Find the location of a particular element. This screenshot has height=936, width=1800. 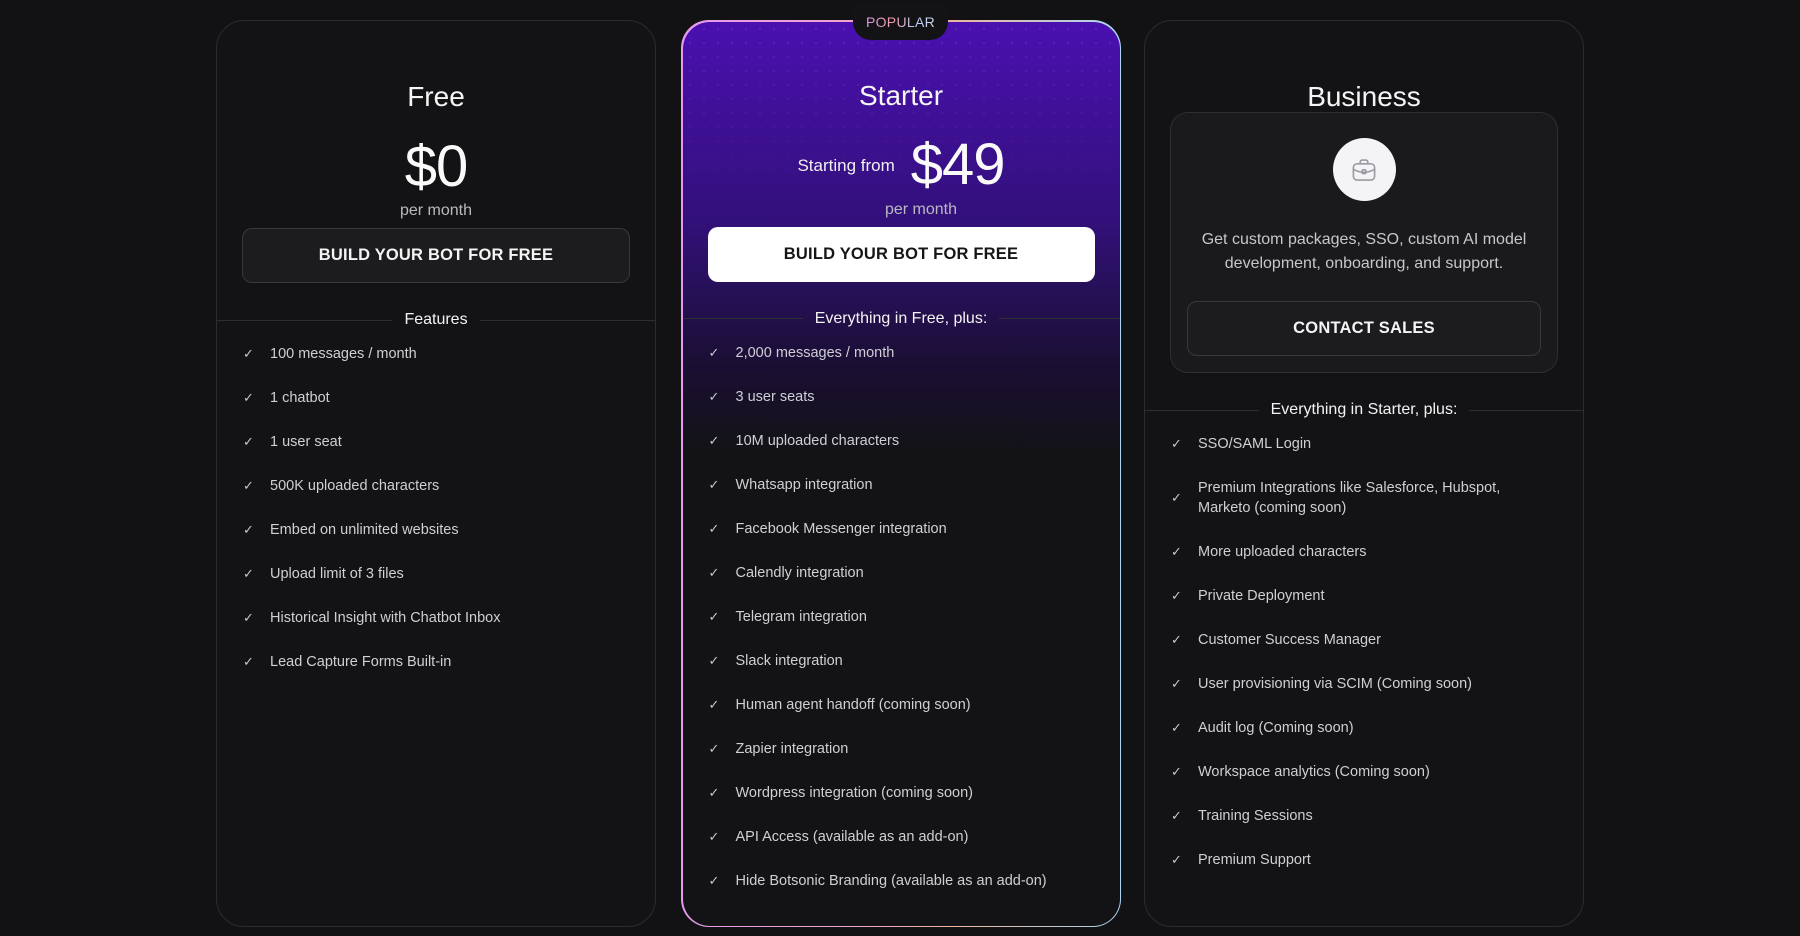

feature-text: Workspace analytics (Coming soon) is located at coordinates (1314, 772).